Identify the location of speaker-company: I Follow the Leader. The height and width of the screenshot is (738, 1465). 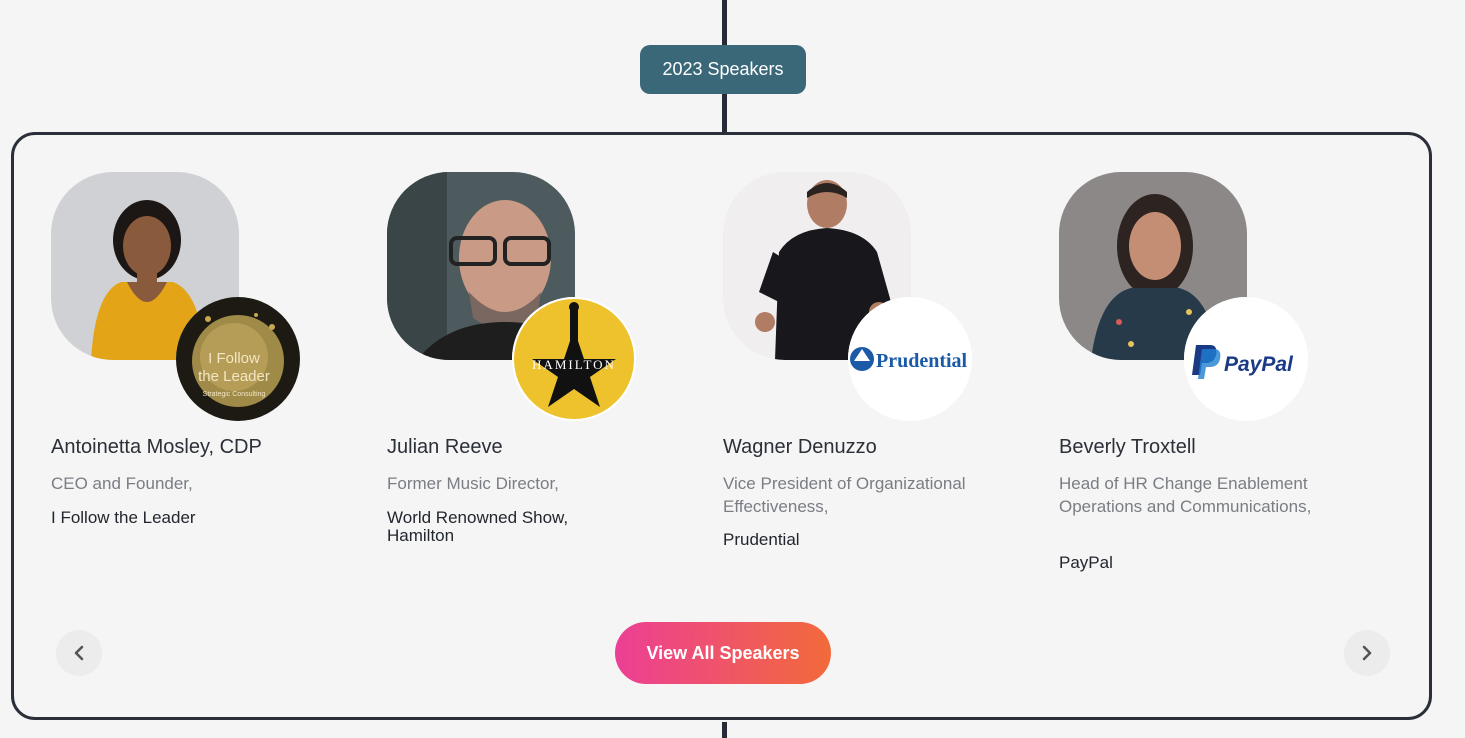
(123, 517).